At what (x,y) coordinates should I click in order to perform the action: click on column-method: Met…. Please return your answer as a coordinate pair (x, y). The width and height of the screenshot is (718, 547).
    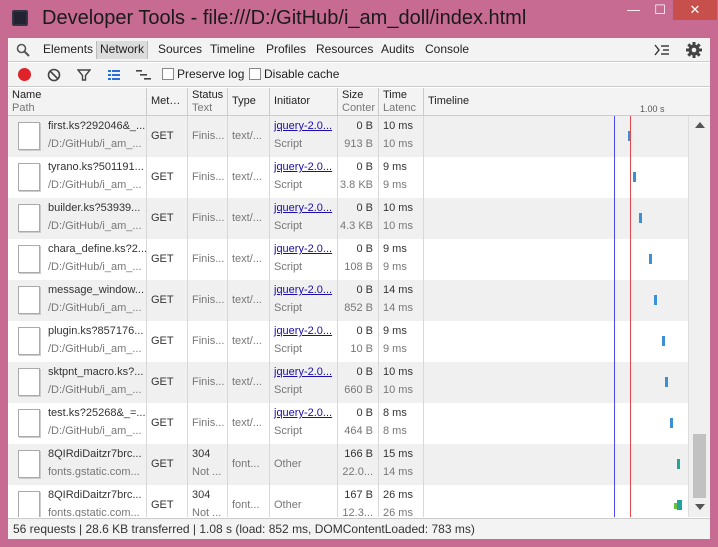
    Looking at the image, I should click on (167, 102).